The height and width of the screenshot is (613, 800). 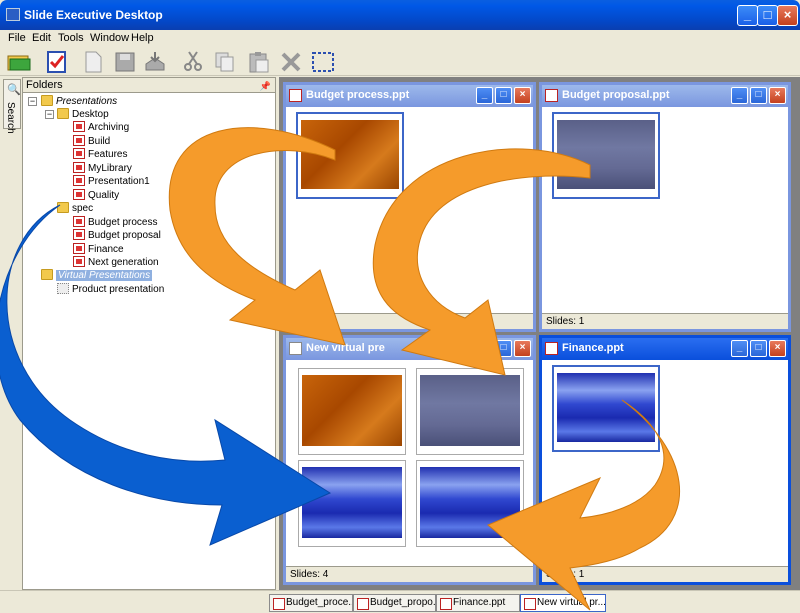 What do you see at coordinates (13, 14) in the screenshot?
I see `app-icon` at bounding box center [13, 14].